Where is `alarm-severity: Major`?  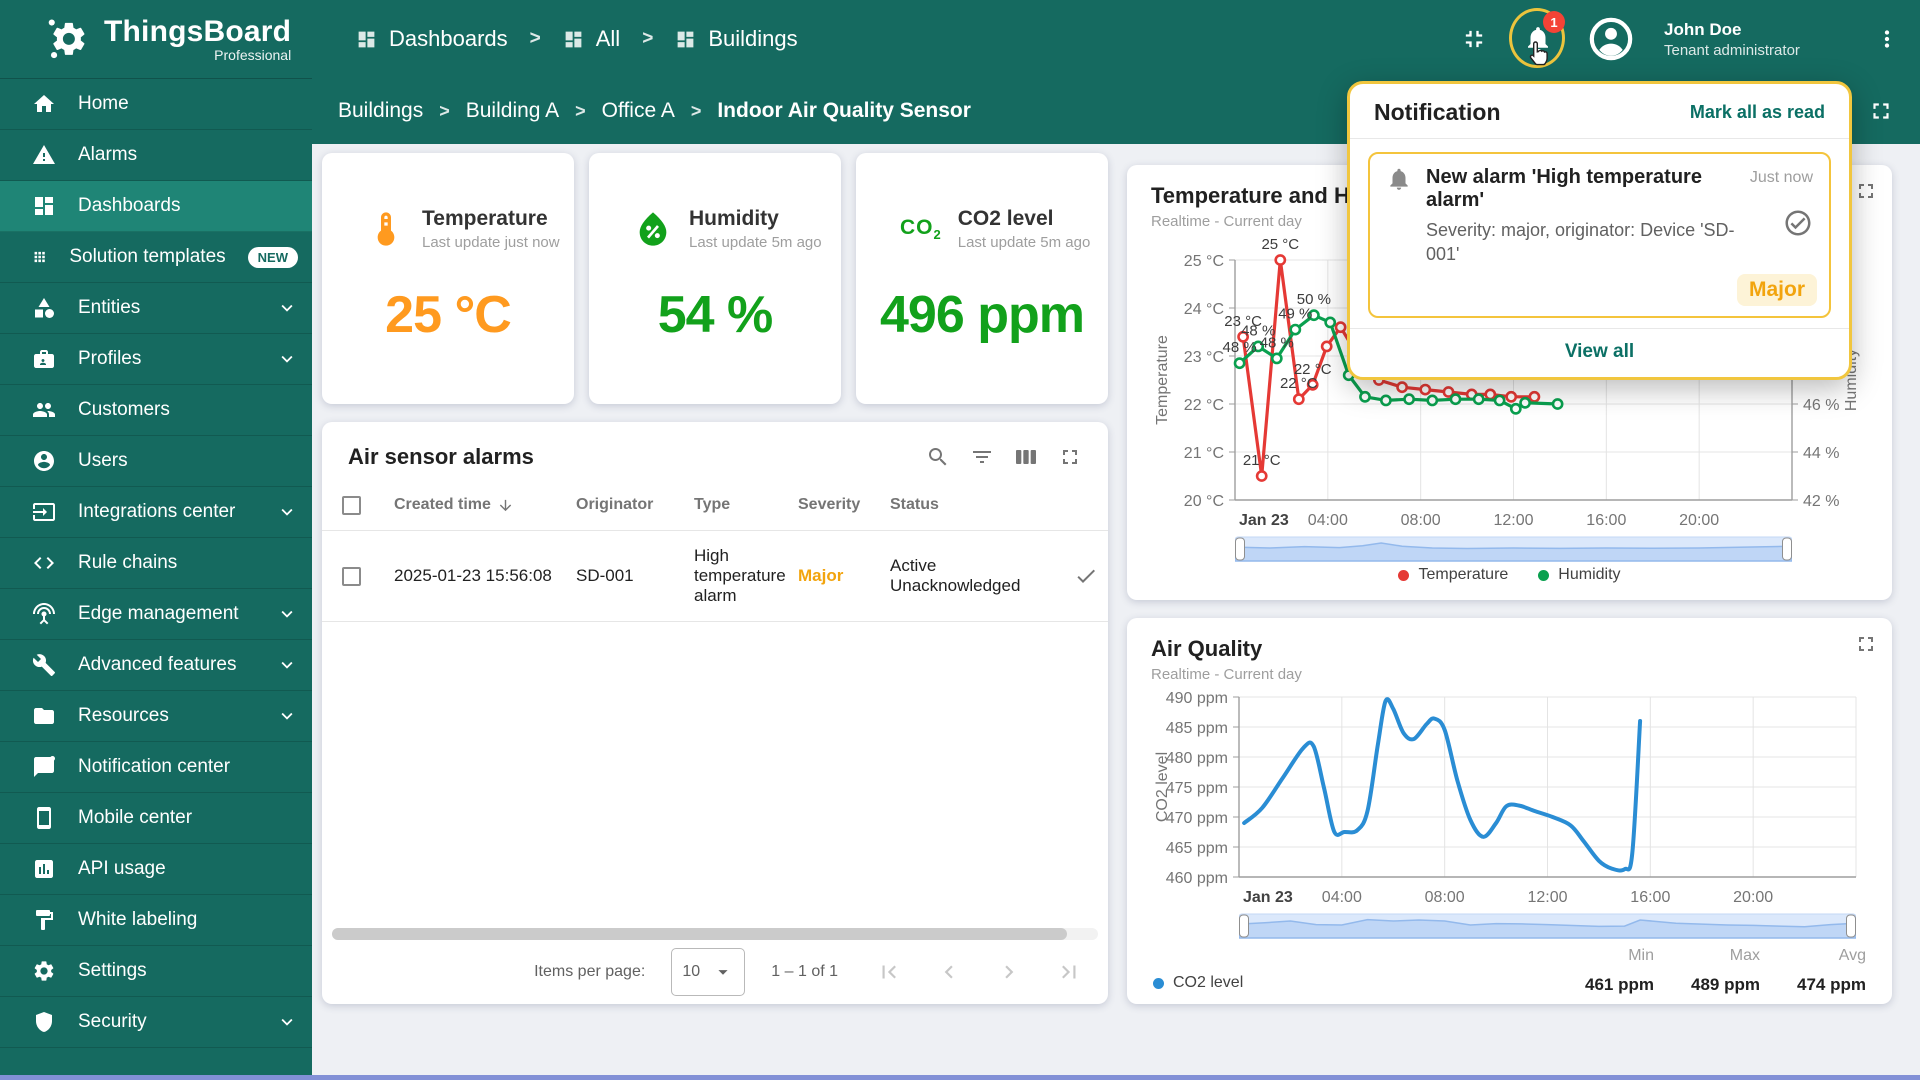 alarm-severity: Major is located at coordinates (821, 575).